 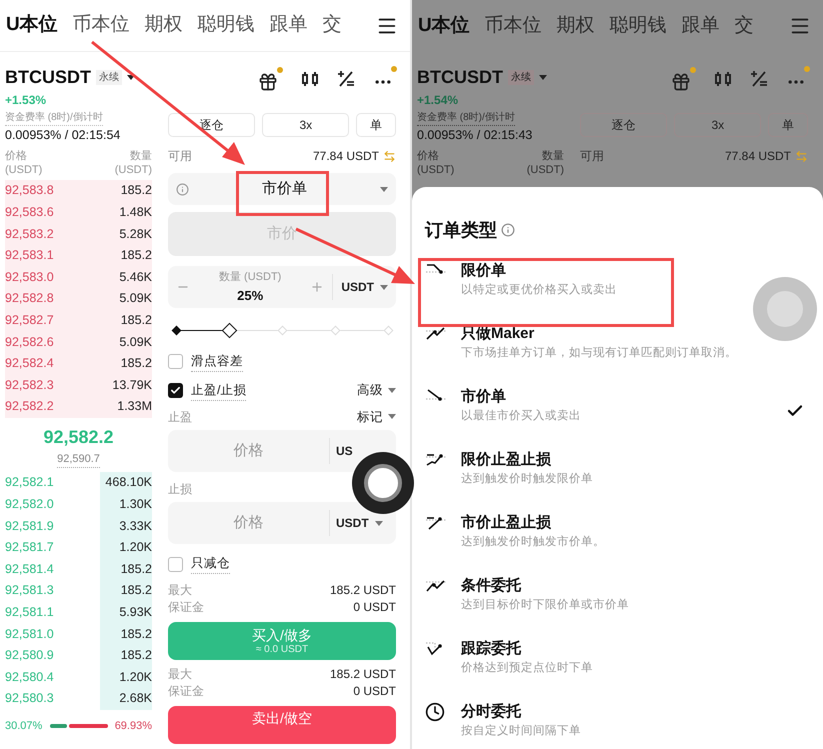 I want to click on clock-icon, so click(x=435, y=712).